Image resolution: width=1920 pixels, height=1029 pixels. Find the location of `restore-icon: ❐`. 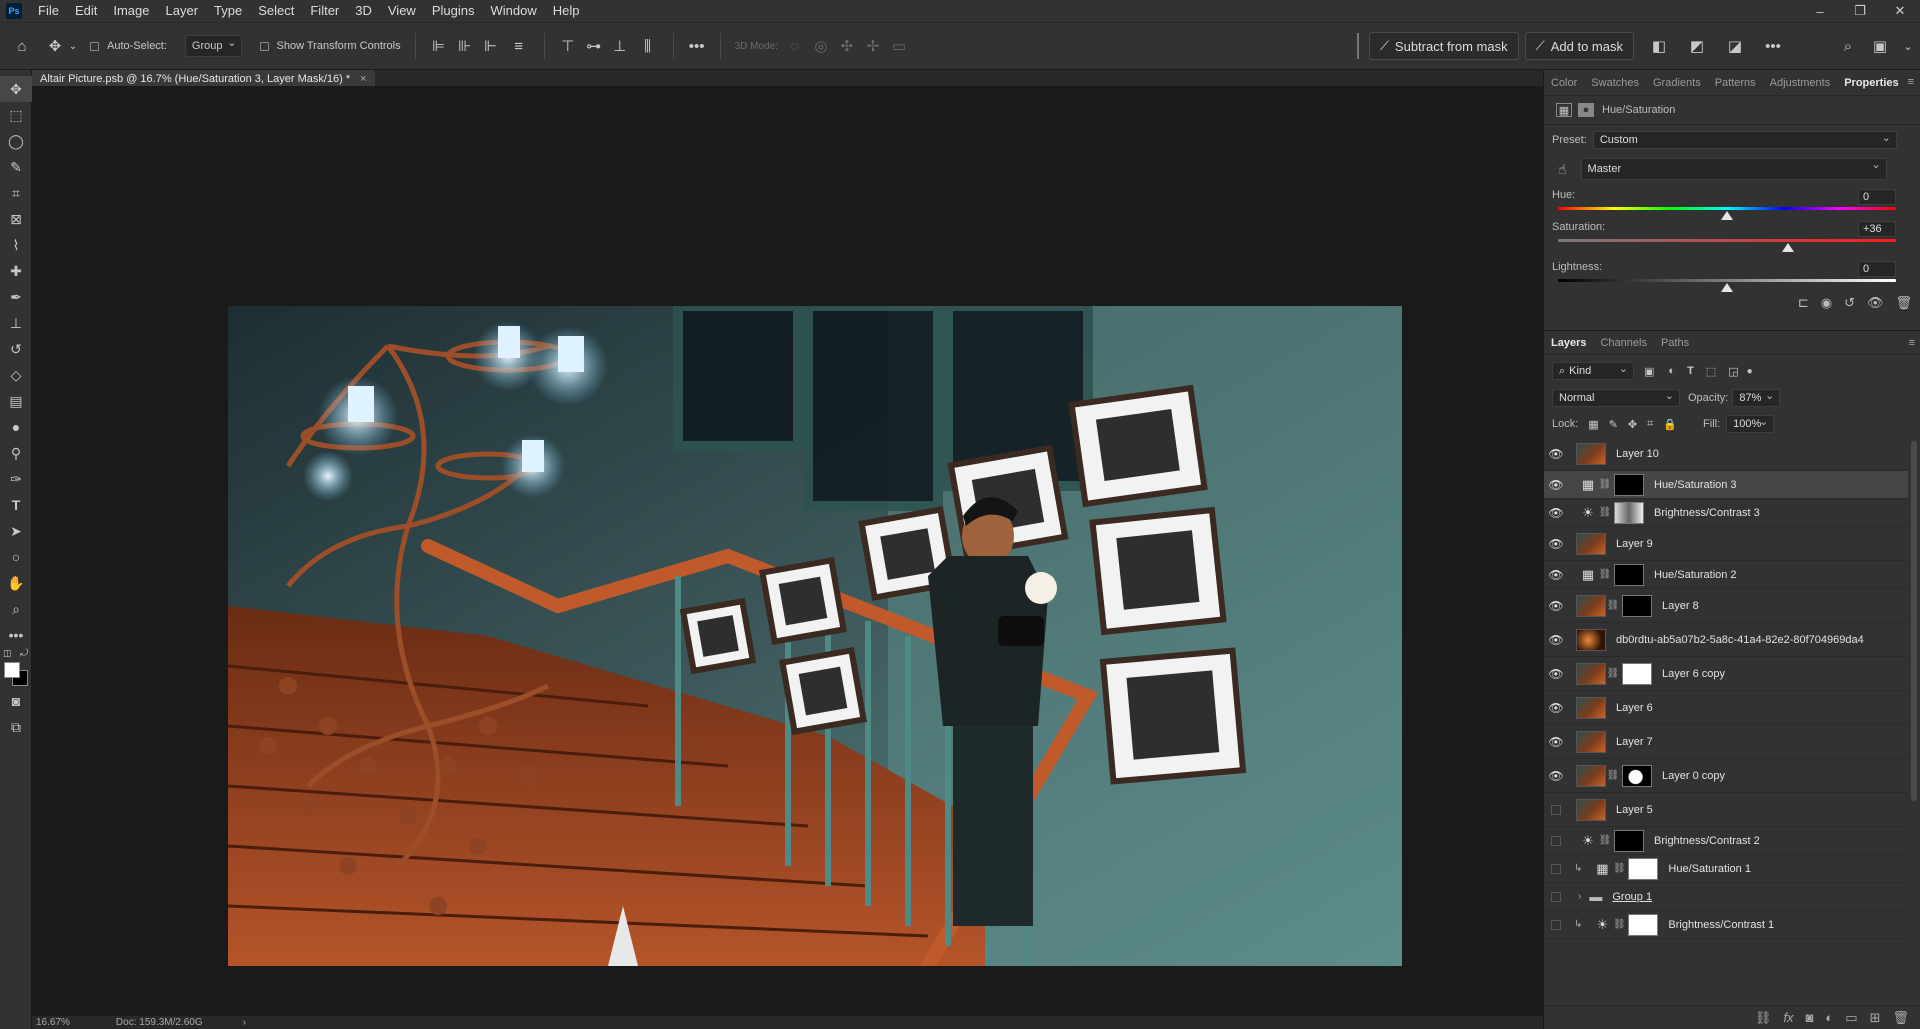

restore-icon: ❐ is located at coordinates (1860, 11).